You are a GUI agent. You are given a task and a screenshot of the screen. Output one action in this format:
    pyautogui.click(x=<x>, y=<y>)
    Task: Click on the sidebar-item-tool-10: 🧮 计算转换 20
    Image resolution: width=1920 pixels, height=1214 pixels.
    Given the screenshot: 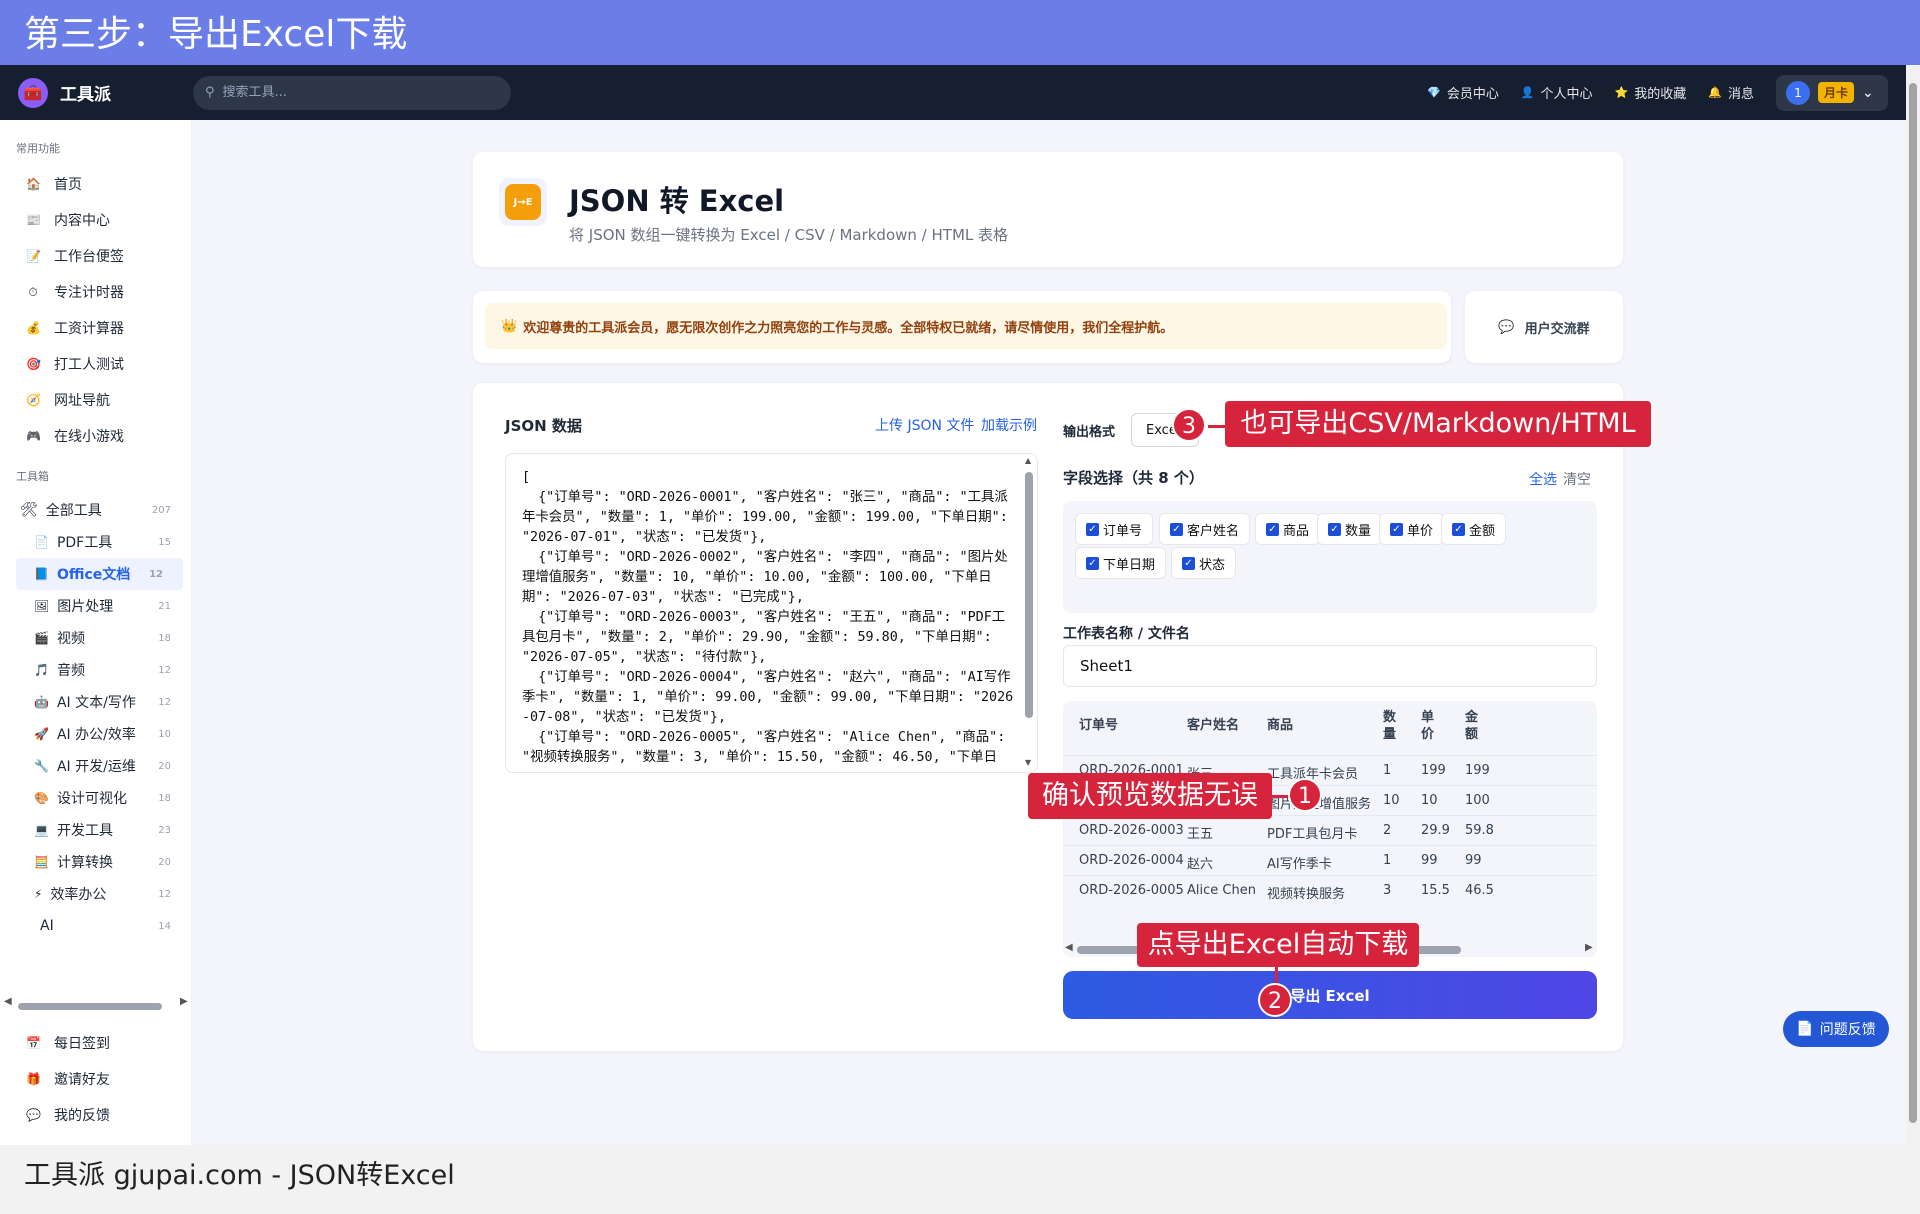 What is the action you would take?
    pyautogui.click(x=95, y=862)
    